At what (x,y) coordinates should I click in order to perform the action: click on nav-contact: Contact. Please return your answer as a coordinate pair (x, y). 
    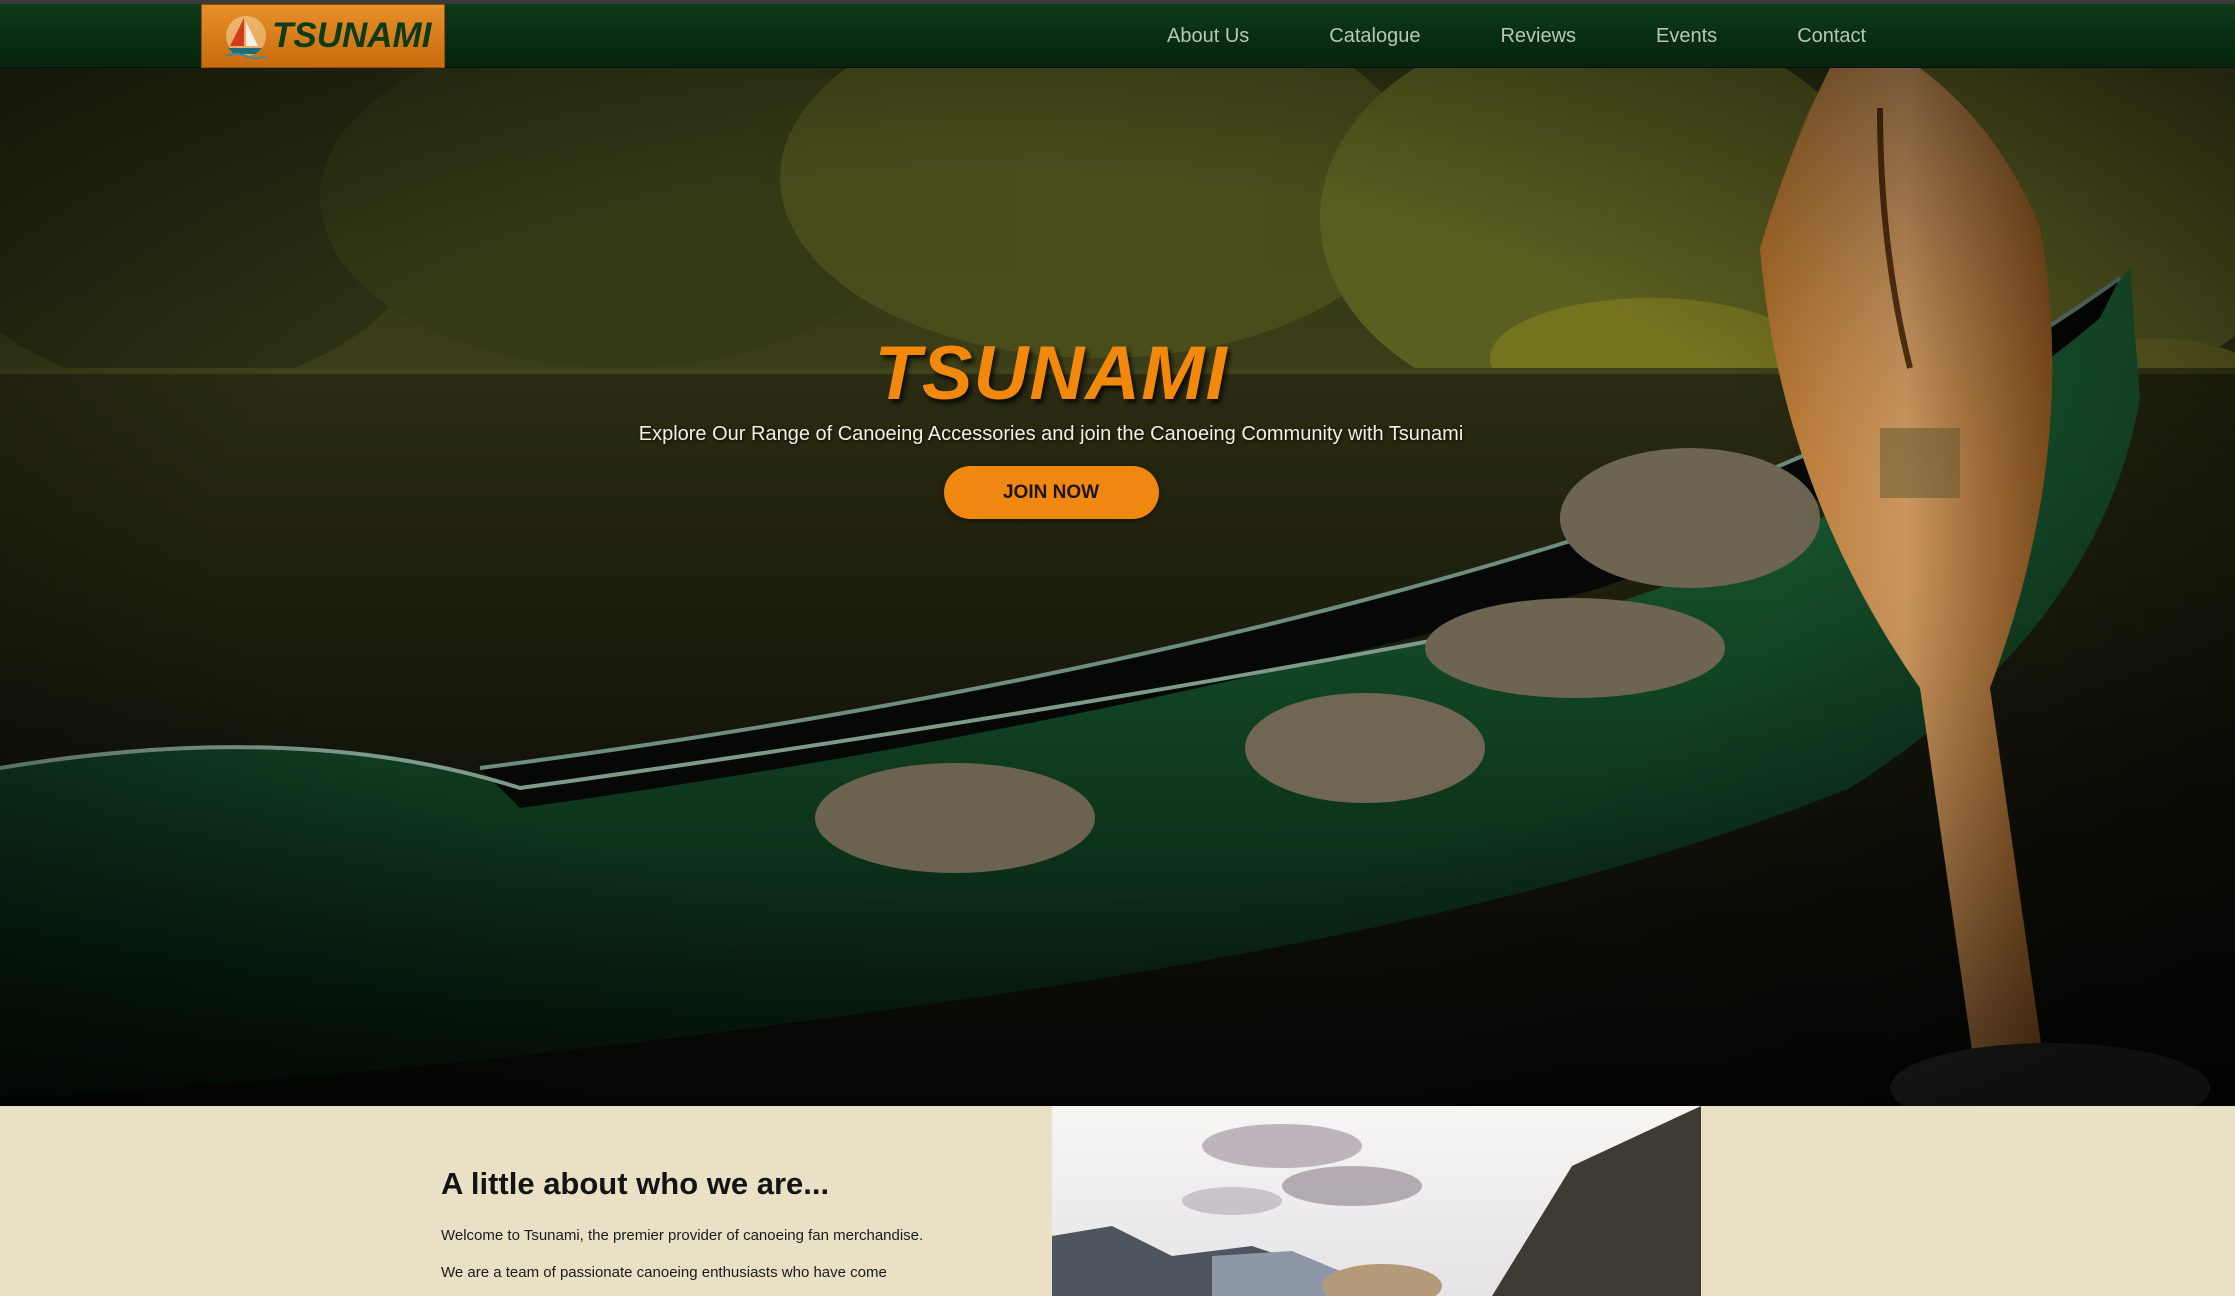
    Looking at the image, I should click on (1831, 36).